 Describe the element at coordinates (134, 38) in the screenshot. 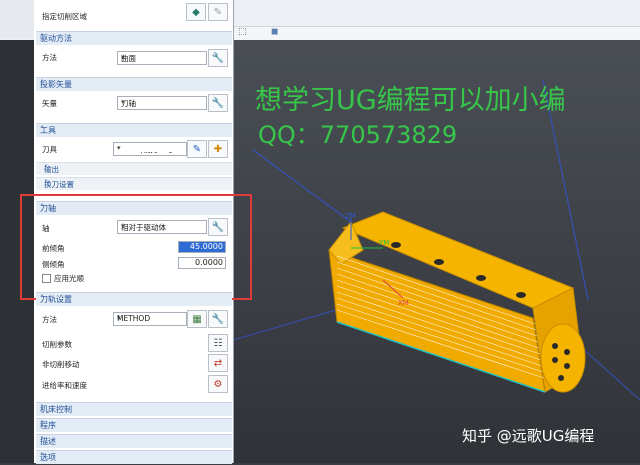

I see `section-drive-method: 驱动方法 ˄` at that location.